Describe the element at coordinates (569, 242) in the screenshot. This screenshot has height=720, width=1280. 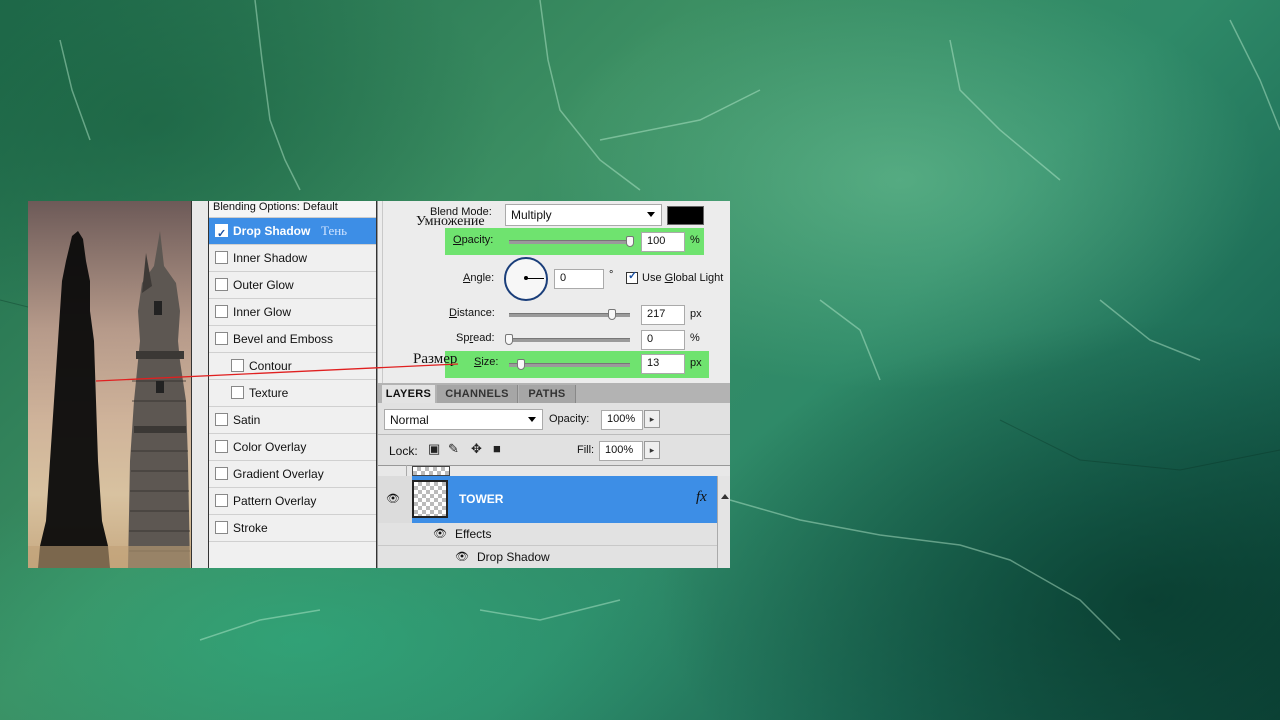
I see `opacity-slider` at that location.